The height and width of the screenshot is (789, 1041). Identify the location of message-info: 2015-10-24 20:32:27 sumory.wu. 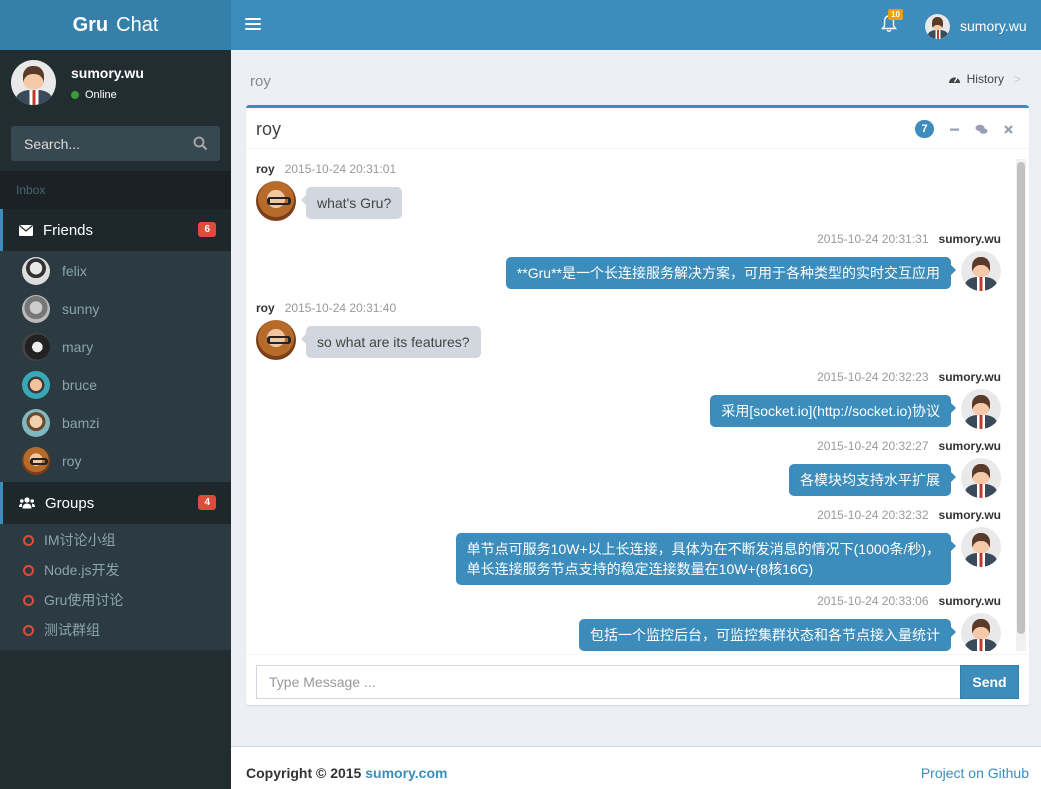
(909, 446).